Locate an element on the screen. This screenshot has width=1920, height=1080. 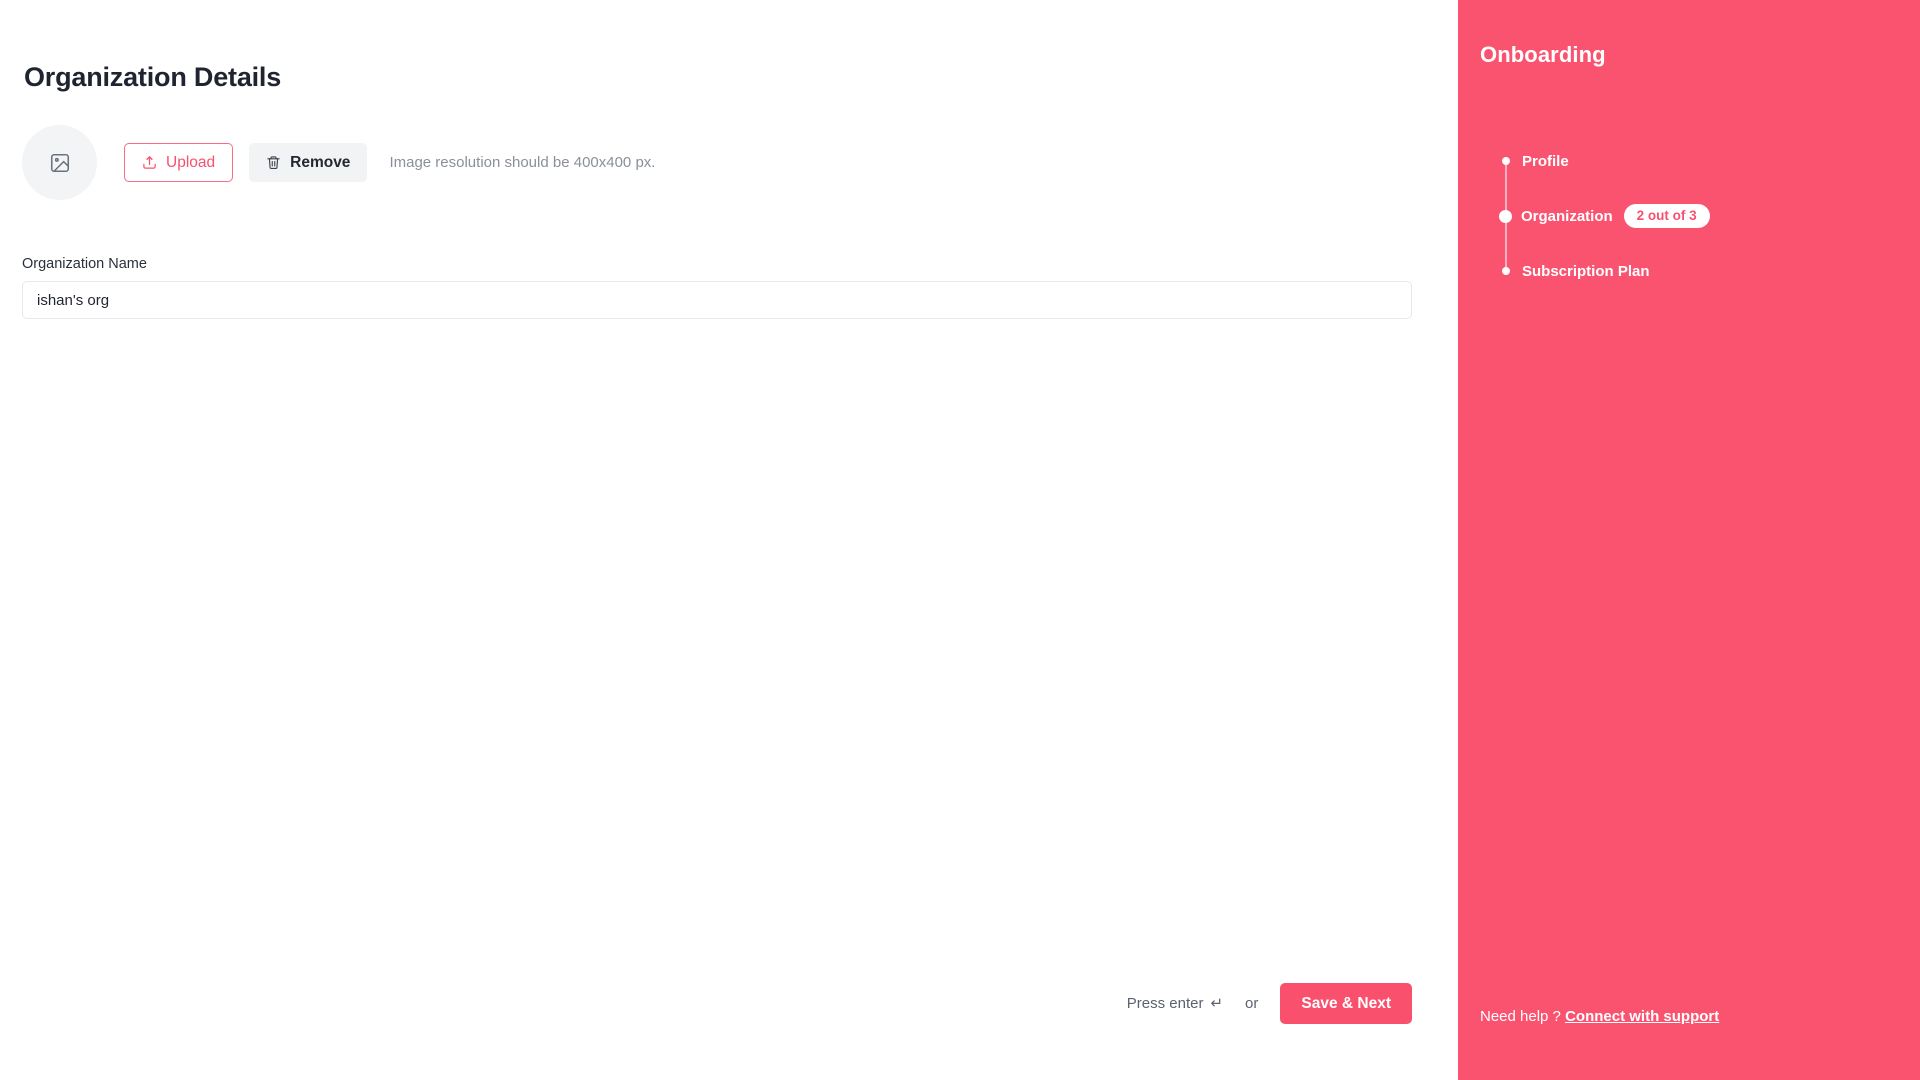
step-label: Subscription Plan is located at coordinates (1586, 271).